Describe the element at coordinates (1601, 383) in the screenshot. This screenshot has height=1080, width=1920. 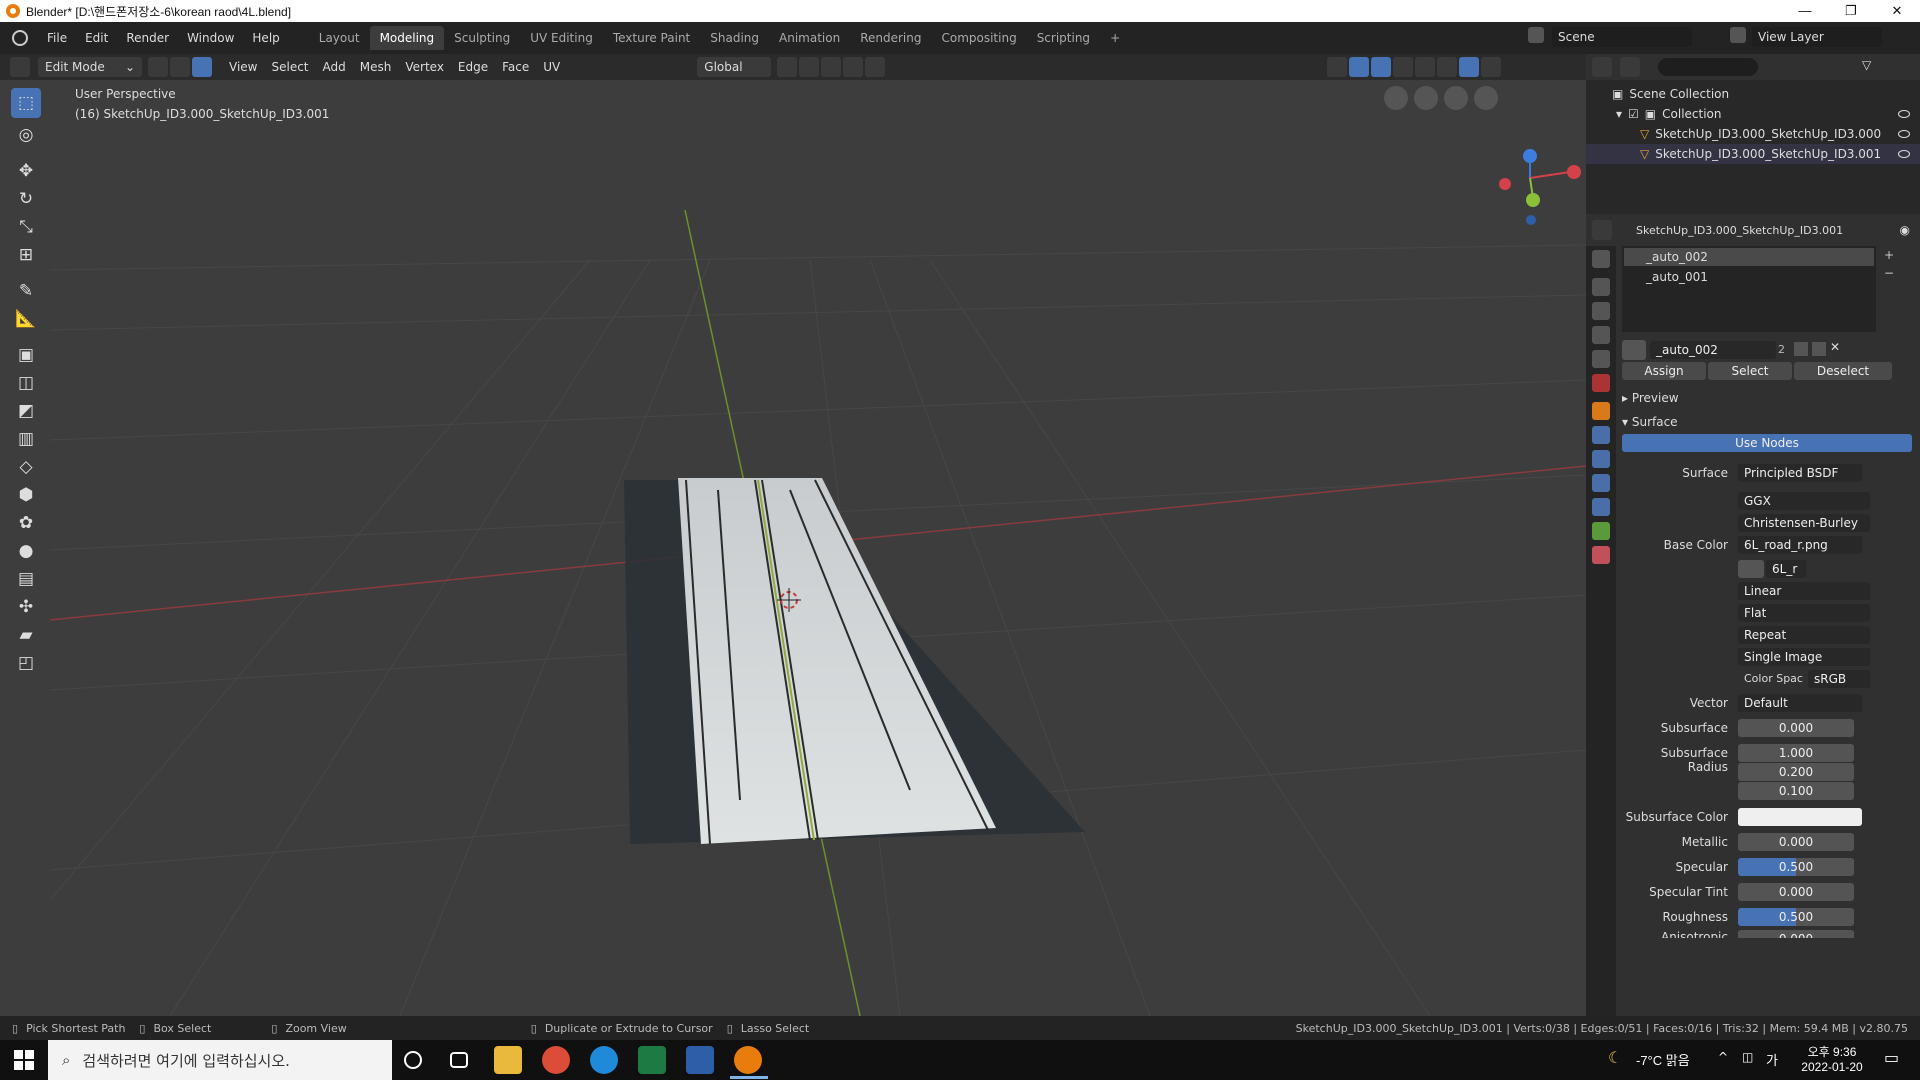
I see `world-tab-icon` at that location.